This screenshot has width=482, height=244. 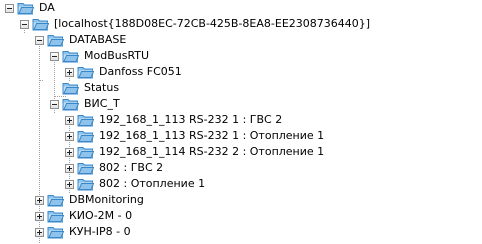 I want to click on tree-node: Danfoss FC051, so click(x=123, y=72).